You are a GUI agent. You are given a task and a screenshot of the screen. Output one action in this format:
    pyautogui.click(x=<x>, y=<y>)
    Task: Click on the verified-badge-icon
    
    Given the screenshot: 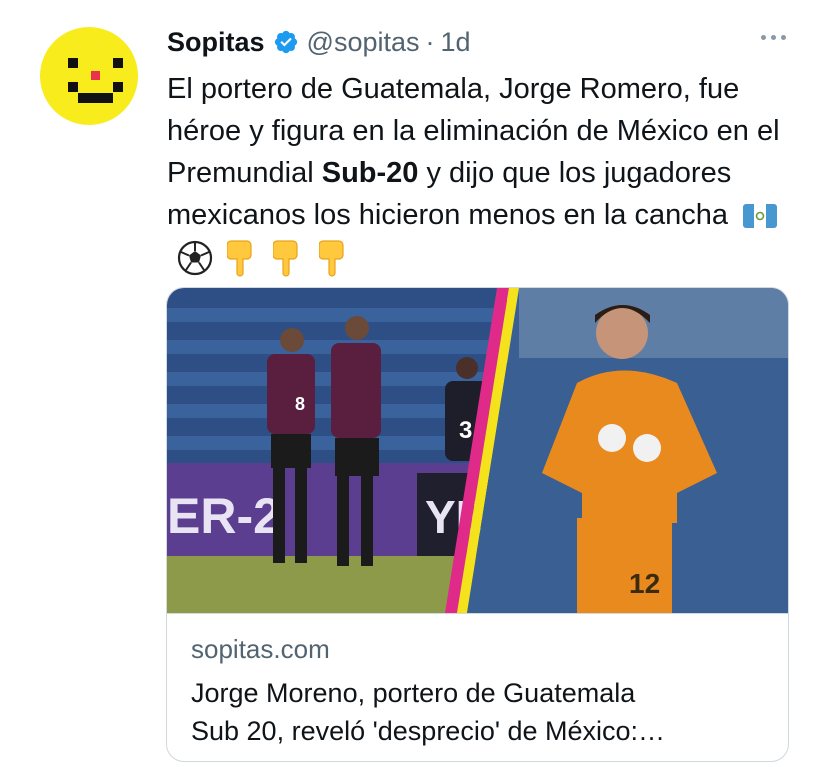 What is the action you would take?
    pyautogui.click(x=285, y=42)
    